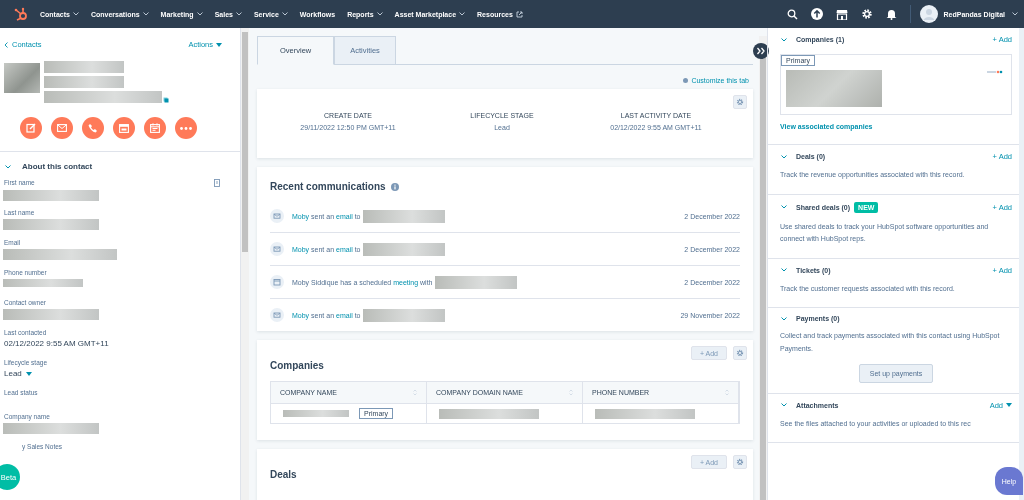 The image size is (1024, 500). What do you see at coordinates (6, 44) in the screenshot?
I see `back-chevron-icon` at bounding box center [6, 44].